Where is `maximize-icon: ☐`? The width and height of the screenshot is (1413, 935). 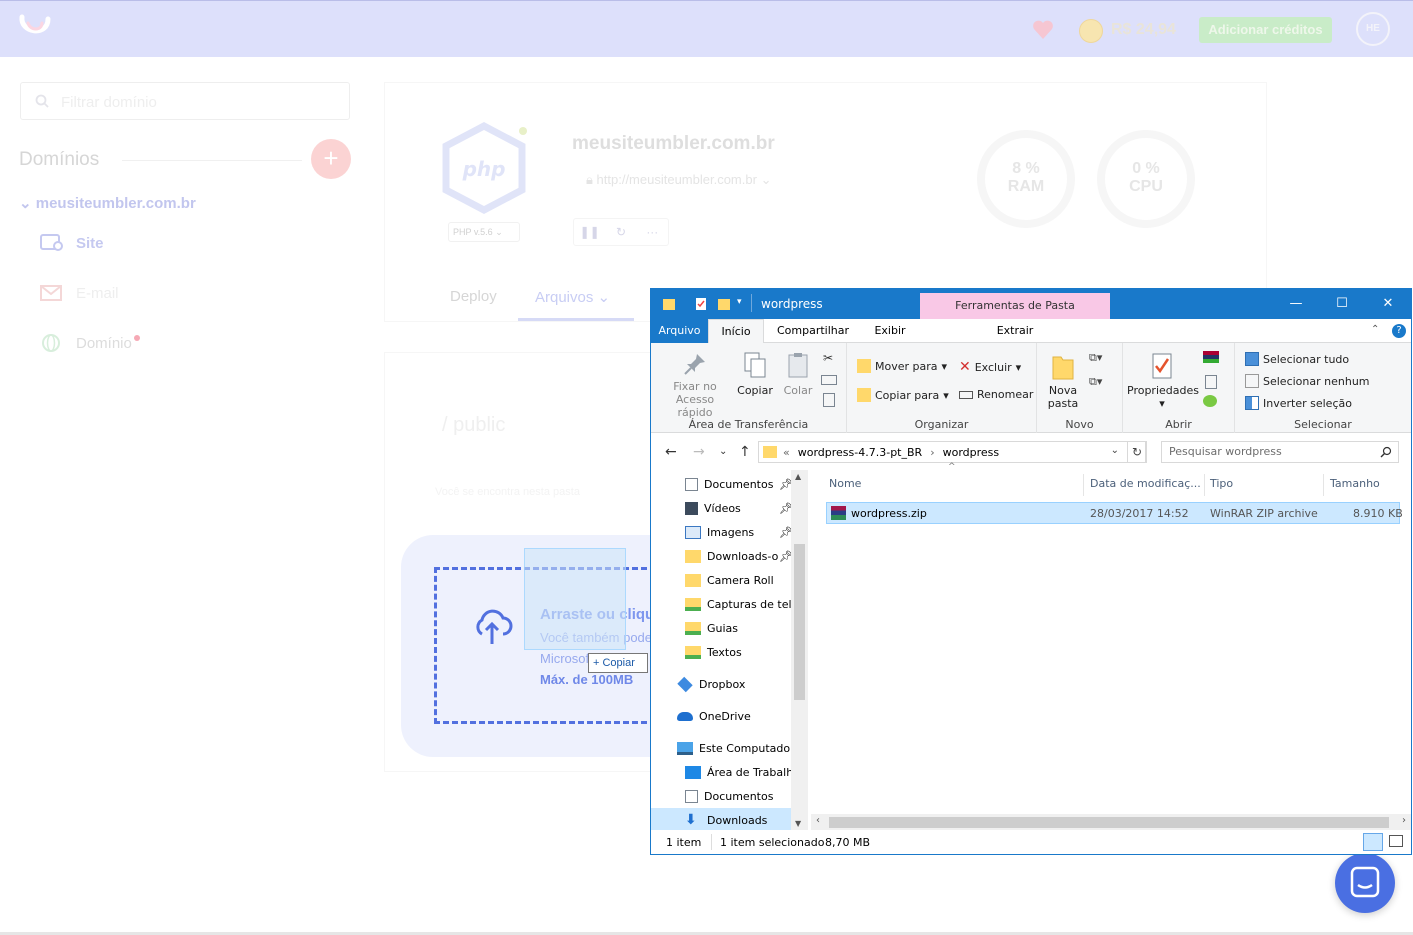 maximize-icon: ☐ is located at coordinates (1342, 304).